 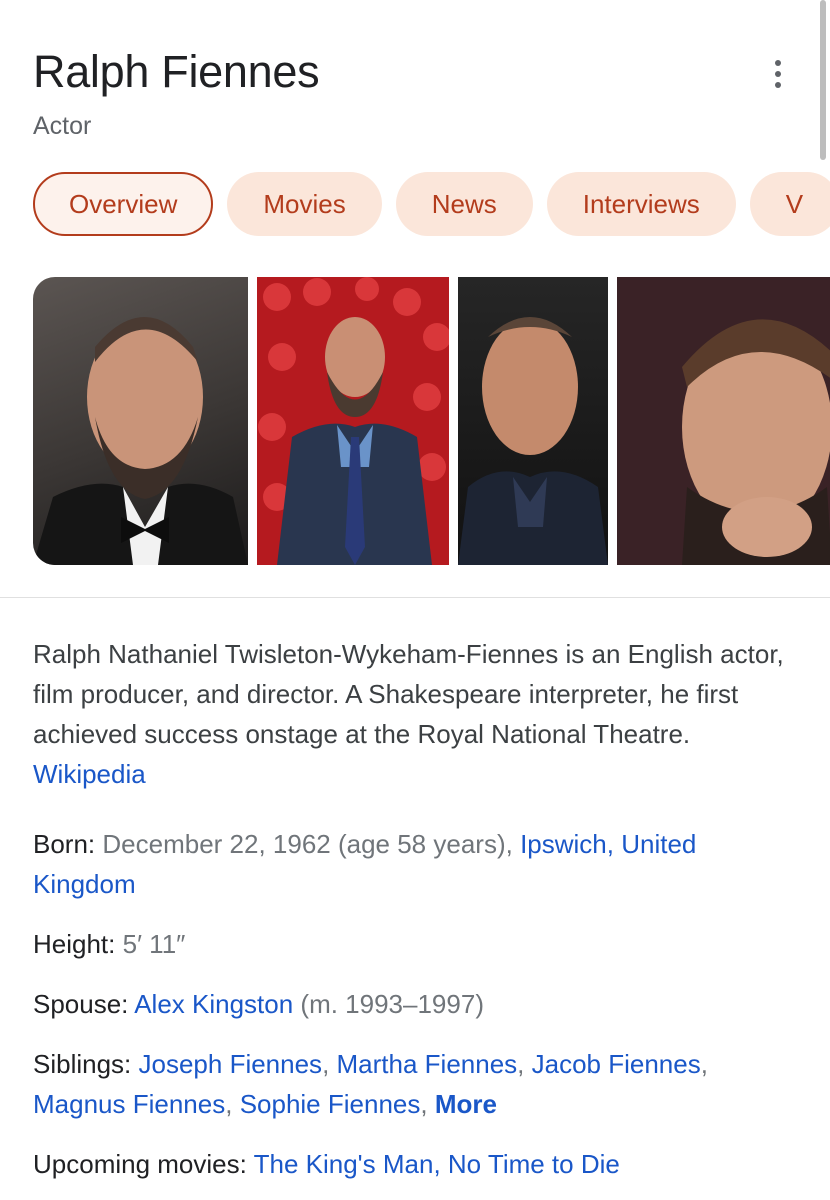 I want to click on wikipedia-link: Wikipedia, so click(x=89, y=774).